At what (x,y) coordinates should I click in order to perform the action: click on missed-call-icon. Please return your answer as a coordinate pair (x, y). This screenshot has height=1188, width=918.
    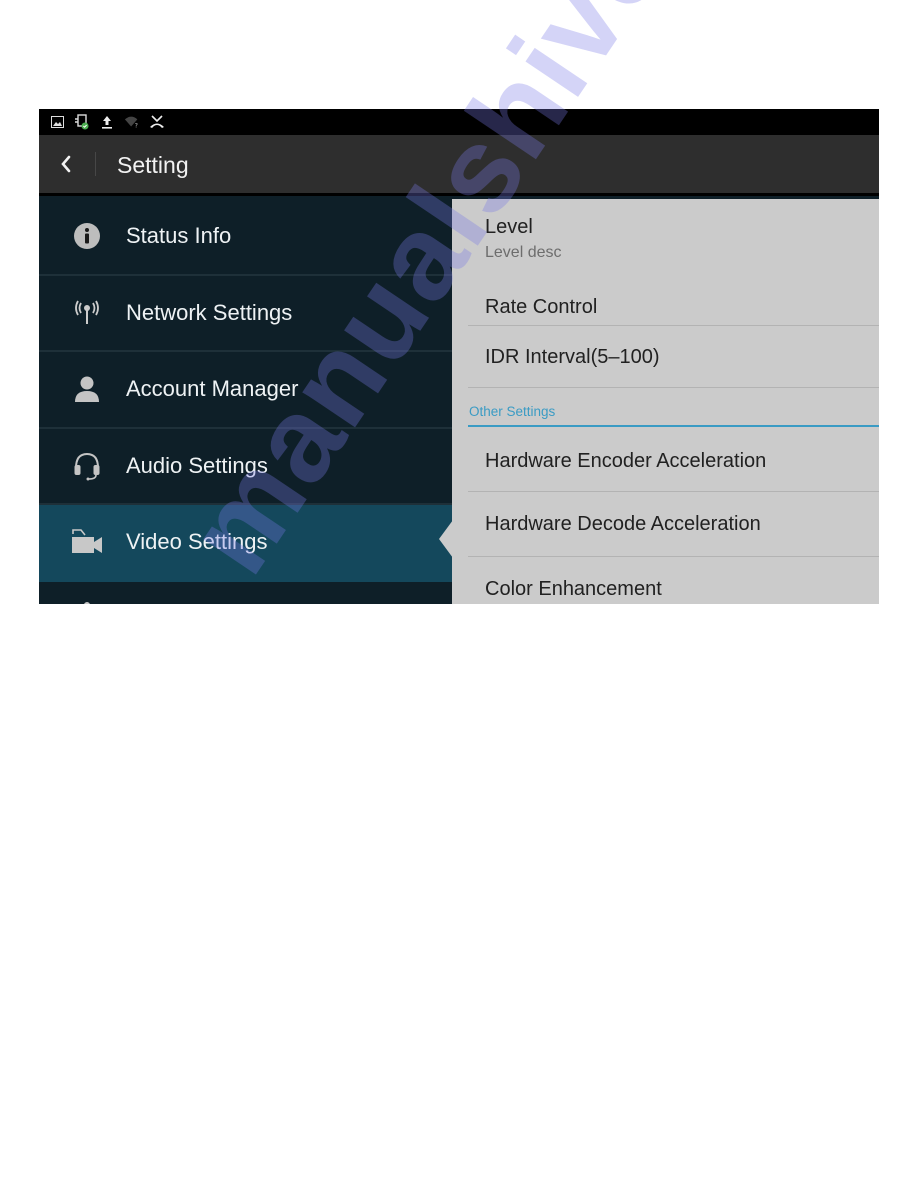
    Looking at the image, I should click on (157, 122).